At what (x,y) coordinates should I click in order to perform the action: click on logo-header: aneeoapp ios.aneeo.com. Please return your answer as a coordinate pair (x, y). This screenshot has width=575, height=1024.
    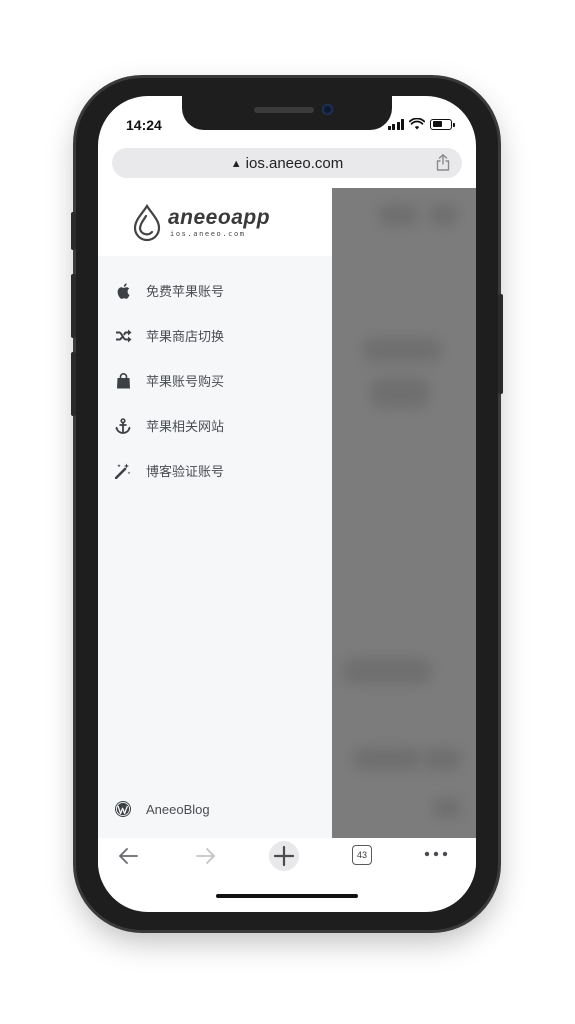
    Looking at the image, I should click on (215, 222).